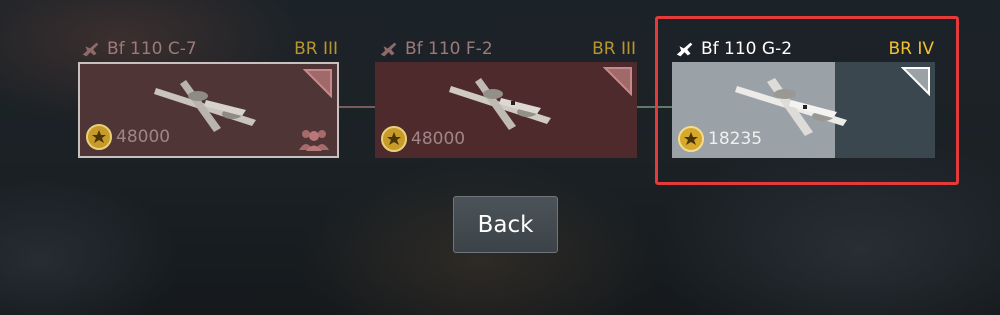 The image size is (1000, 315). Describe the element at coordinates (449, 49) in the screenshot. I see `vehicle-name: Bf 110 F-2` at that location.